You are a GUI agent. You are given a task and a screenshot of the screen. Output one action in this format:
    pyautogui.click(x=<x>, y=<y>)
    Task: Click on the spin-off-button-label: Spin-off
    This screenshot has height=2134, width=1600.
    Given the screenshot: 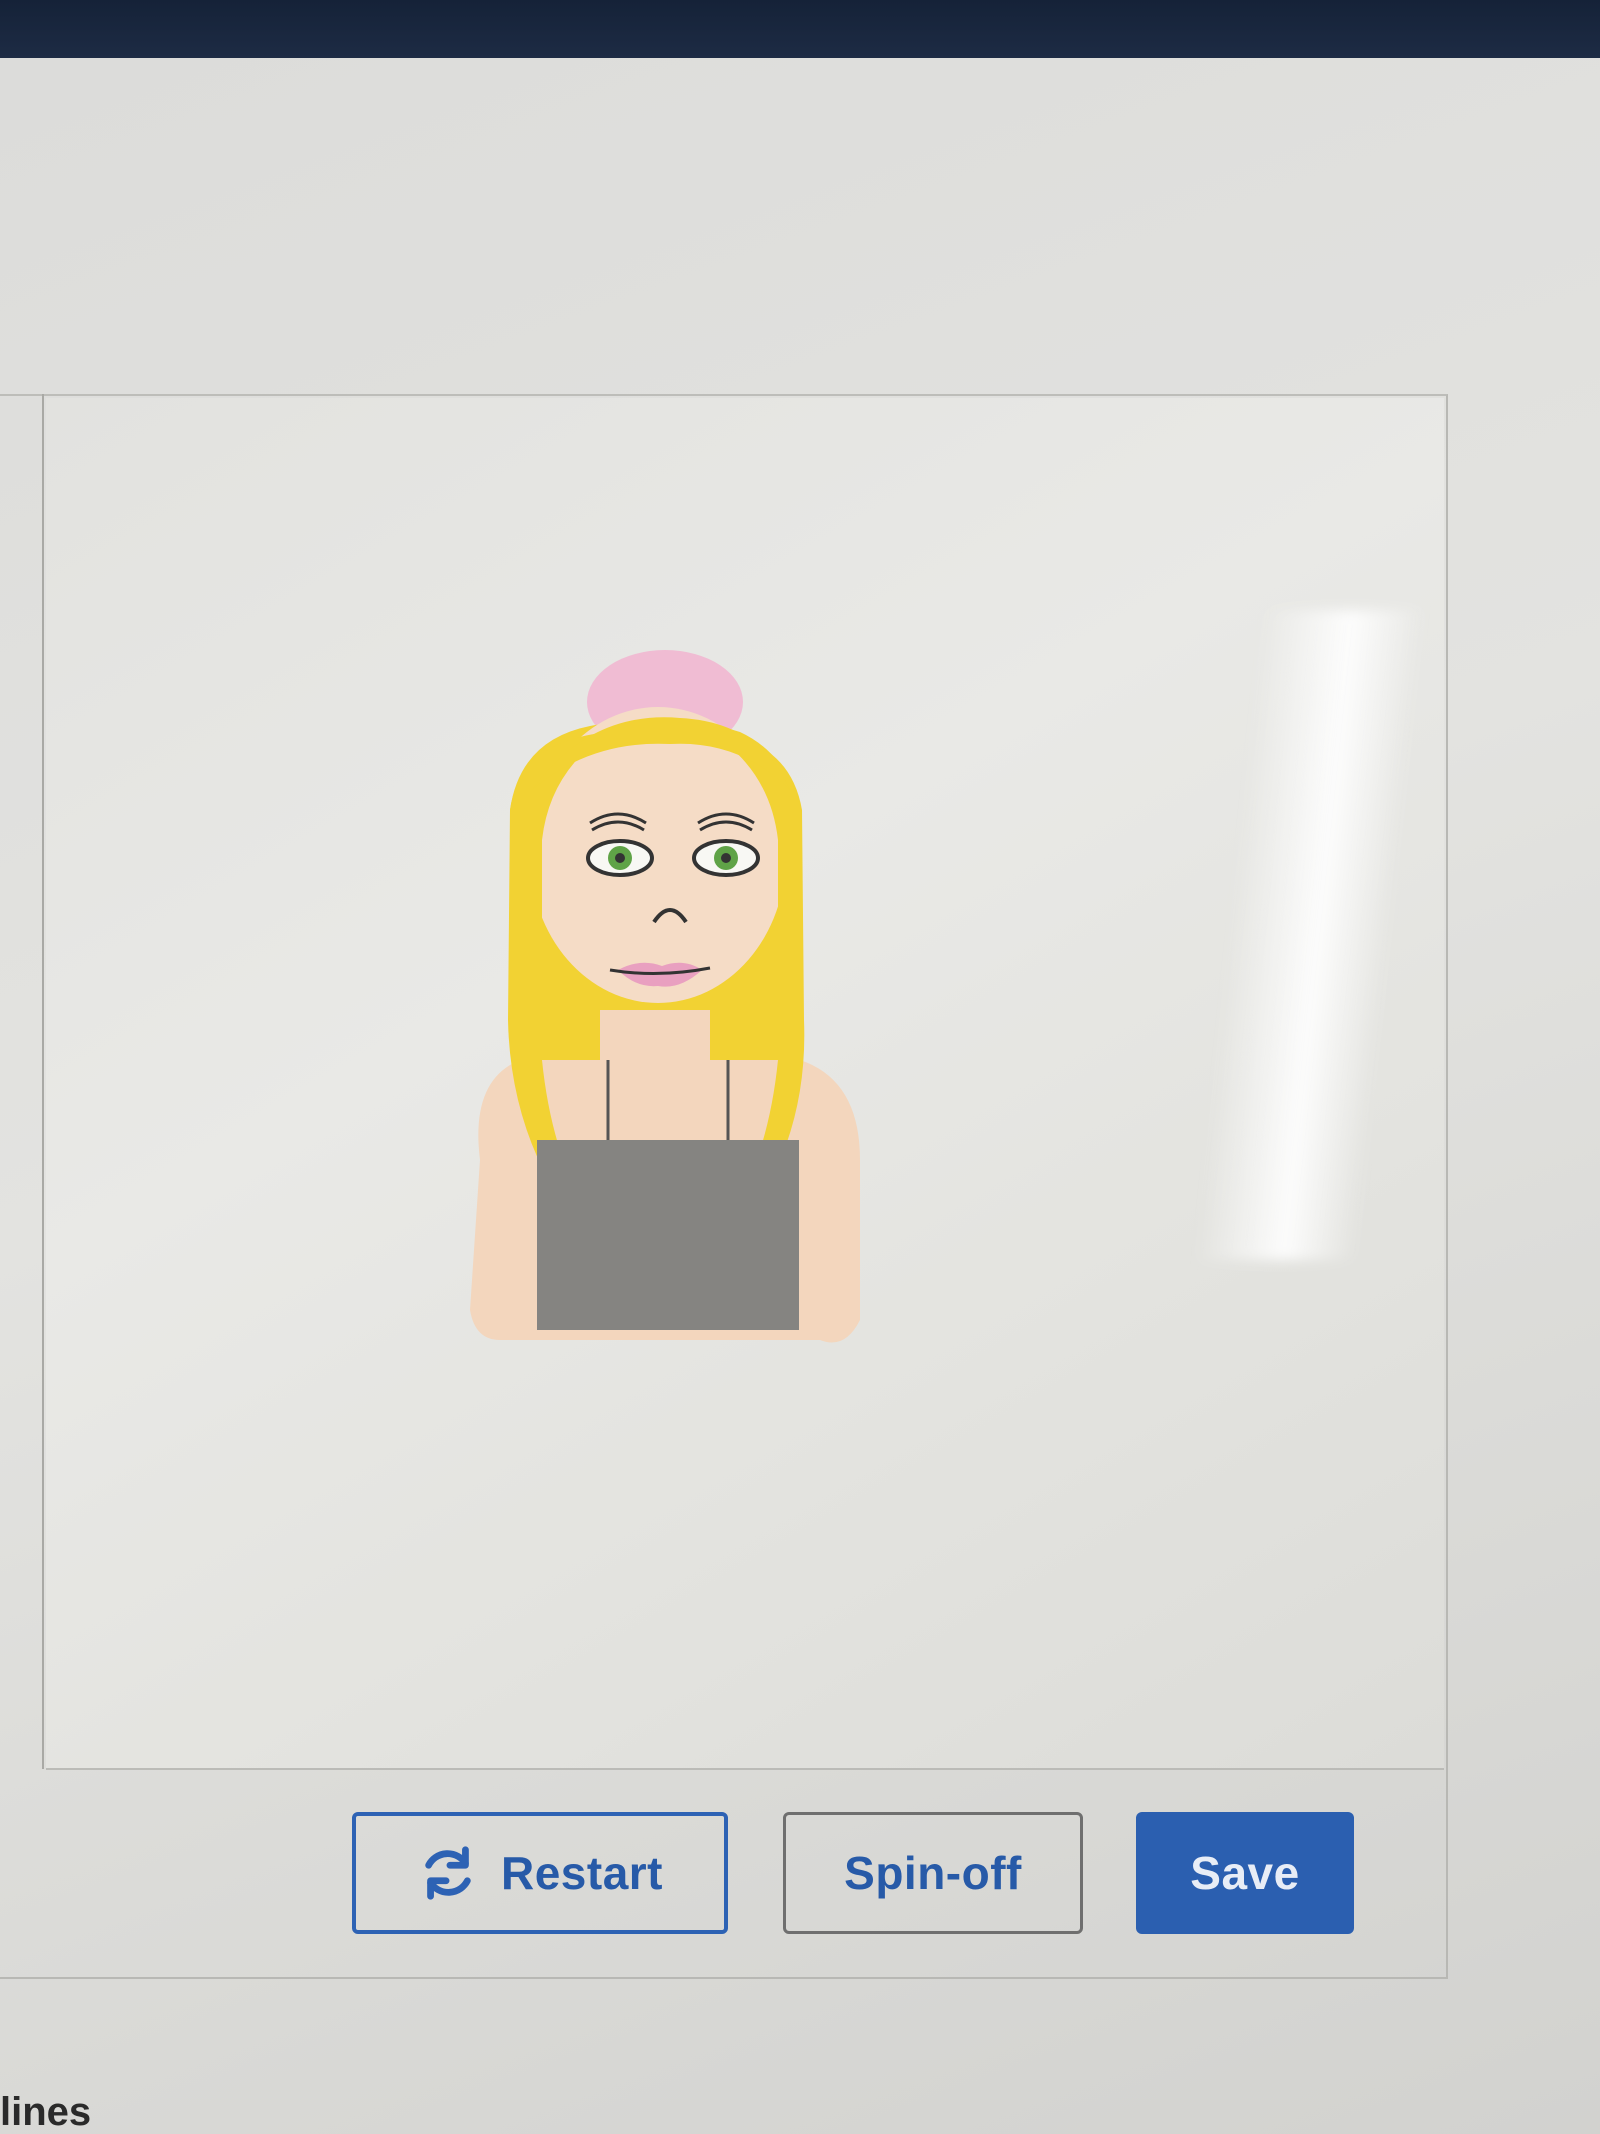 What is the action you would take?
    pyautogui.click(x=933, y=1873)
    